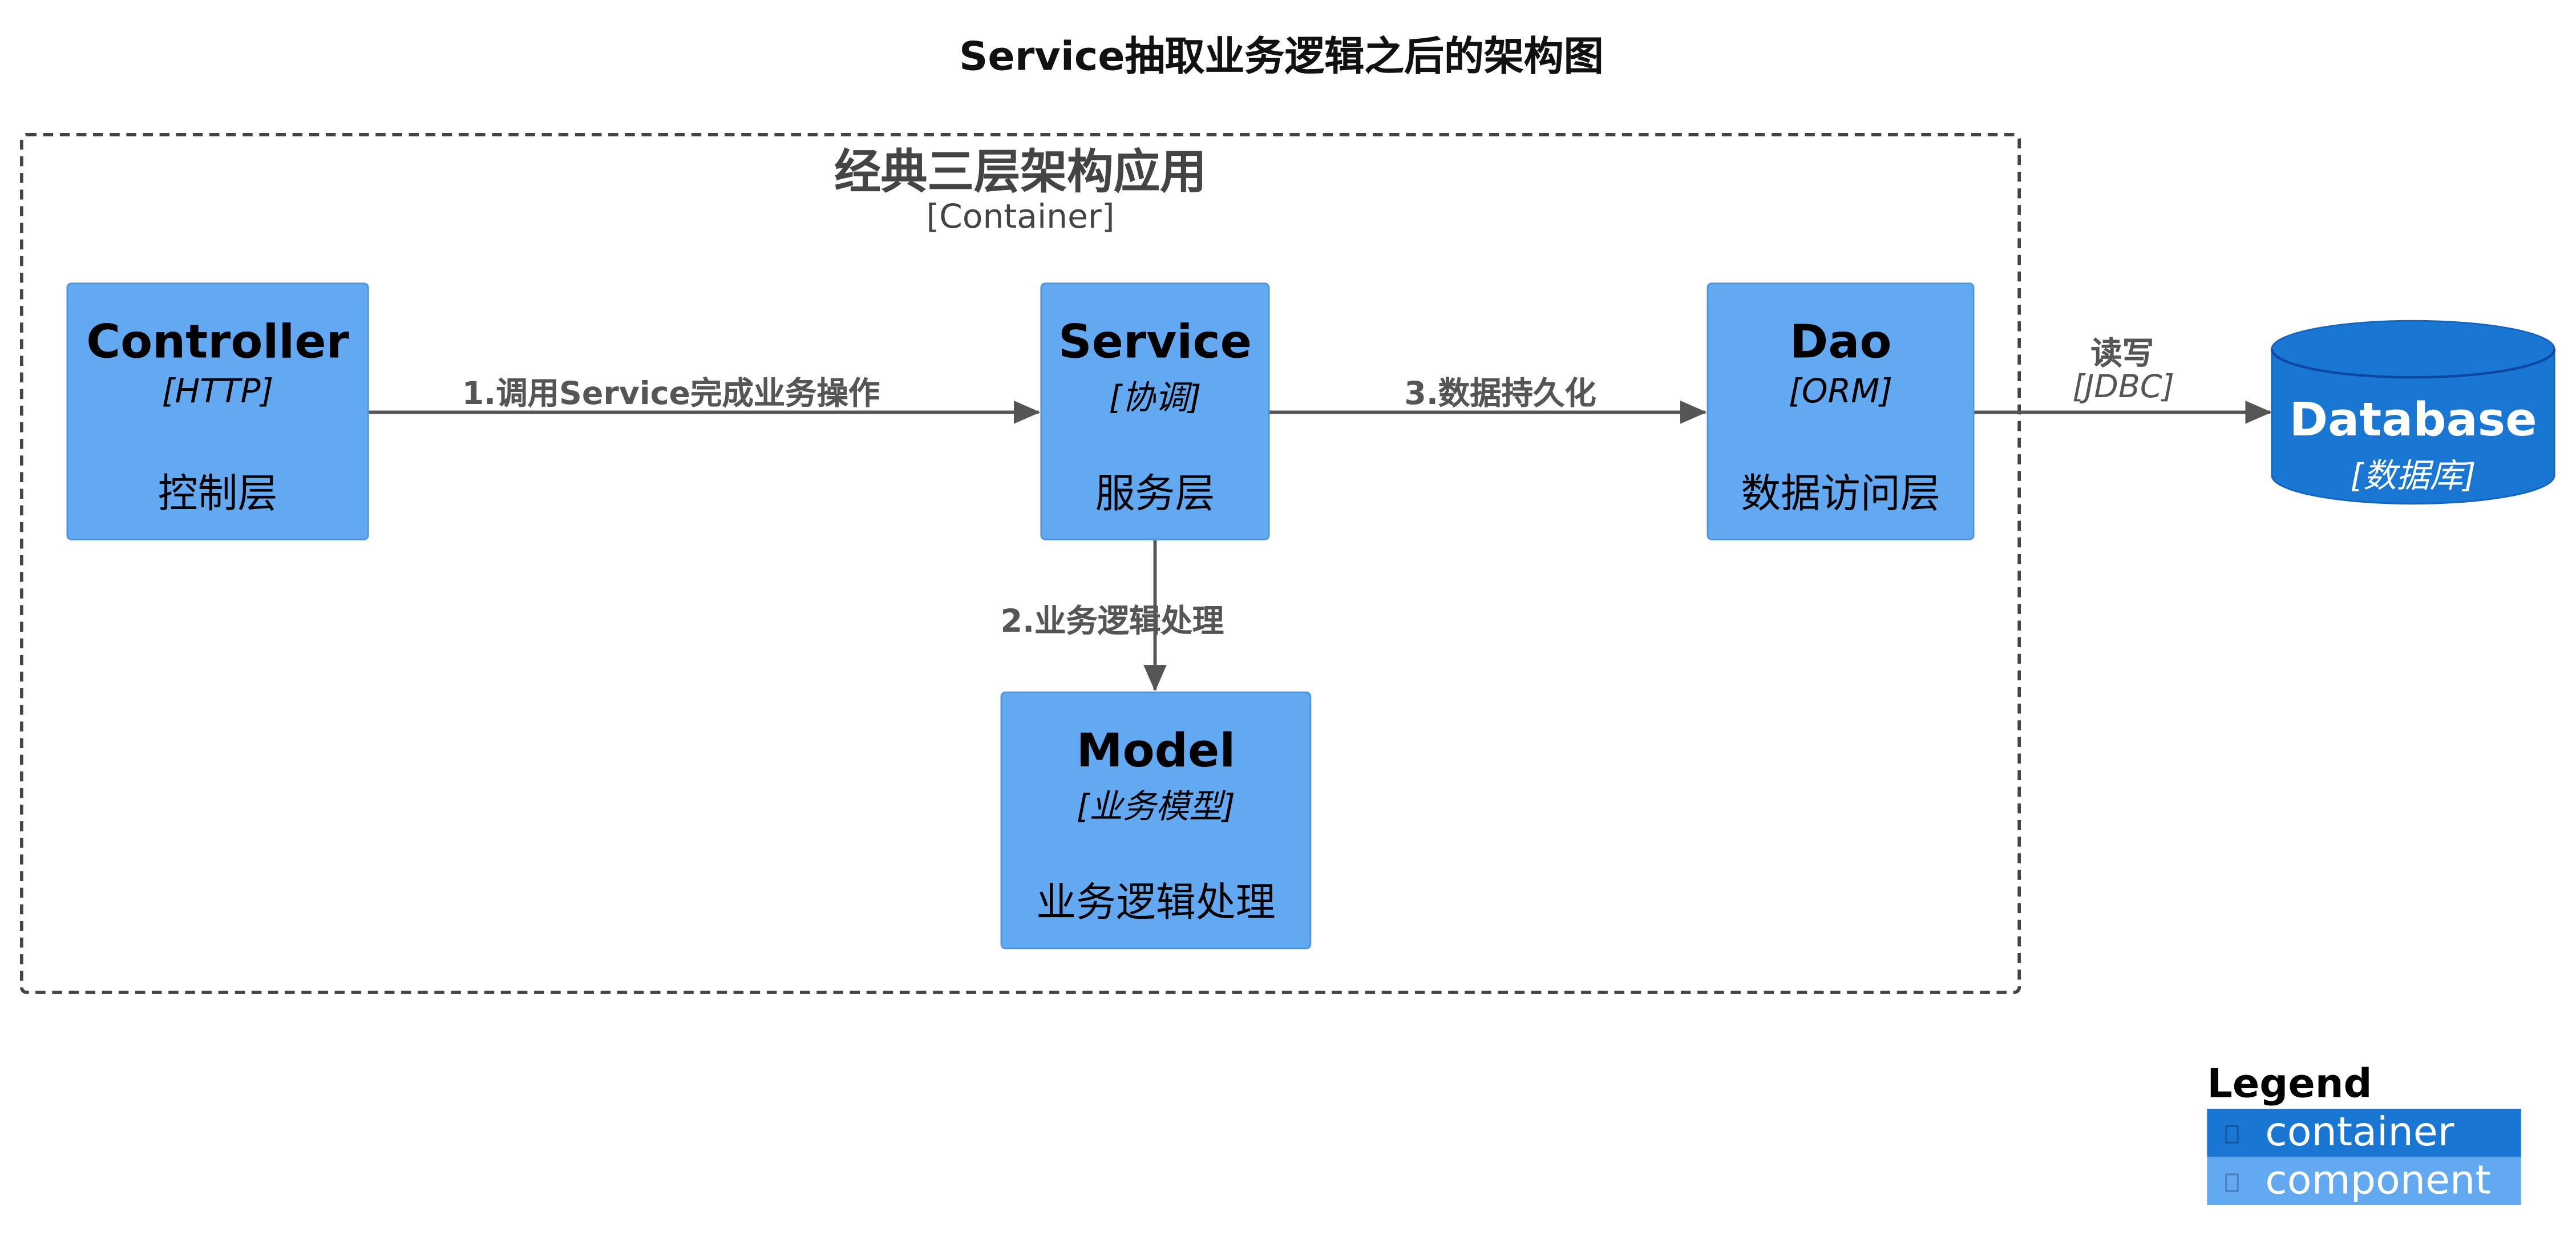 The height and width of the screenshot is (1260, 2576). Describe the element at coordinates (2289, 1083) in the screenshot. I see `legend-title: Legend` at that location.